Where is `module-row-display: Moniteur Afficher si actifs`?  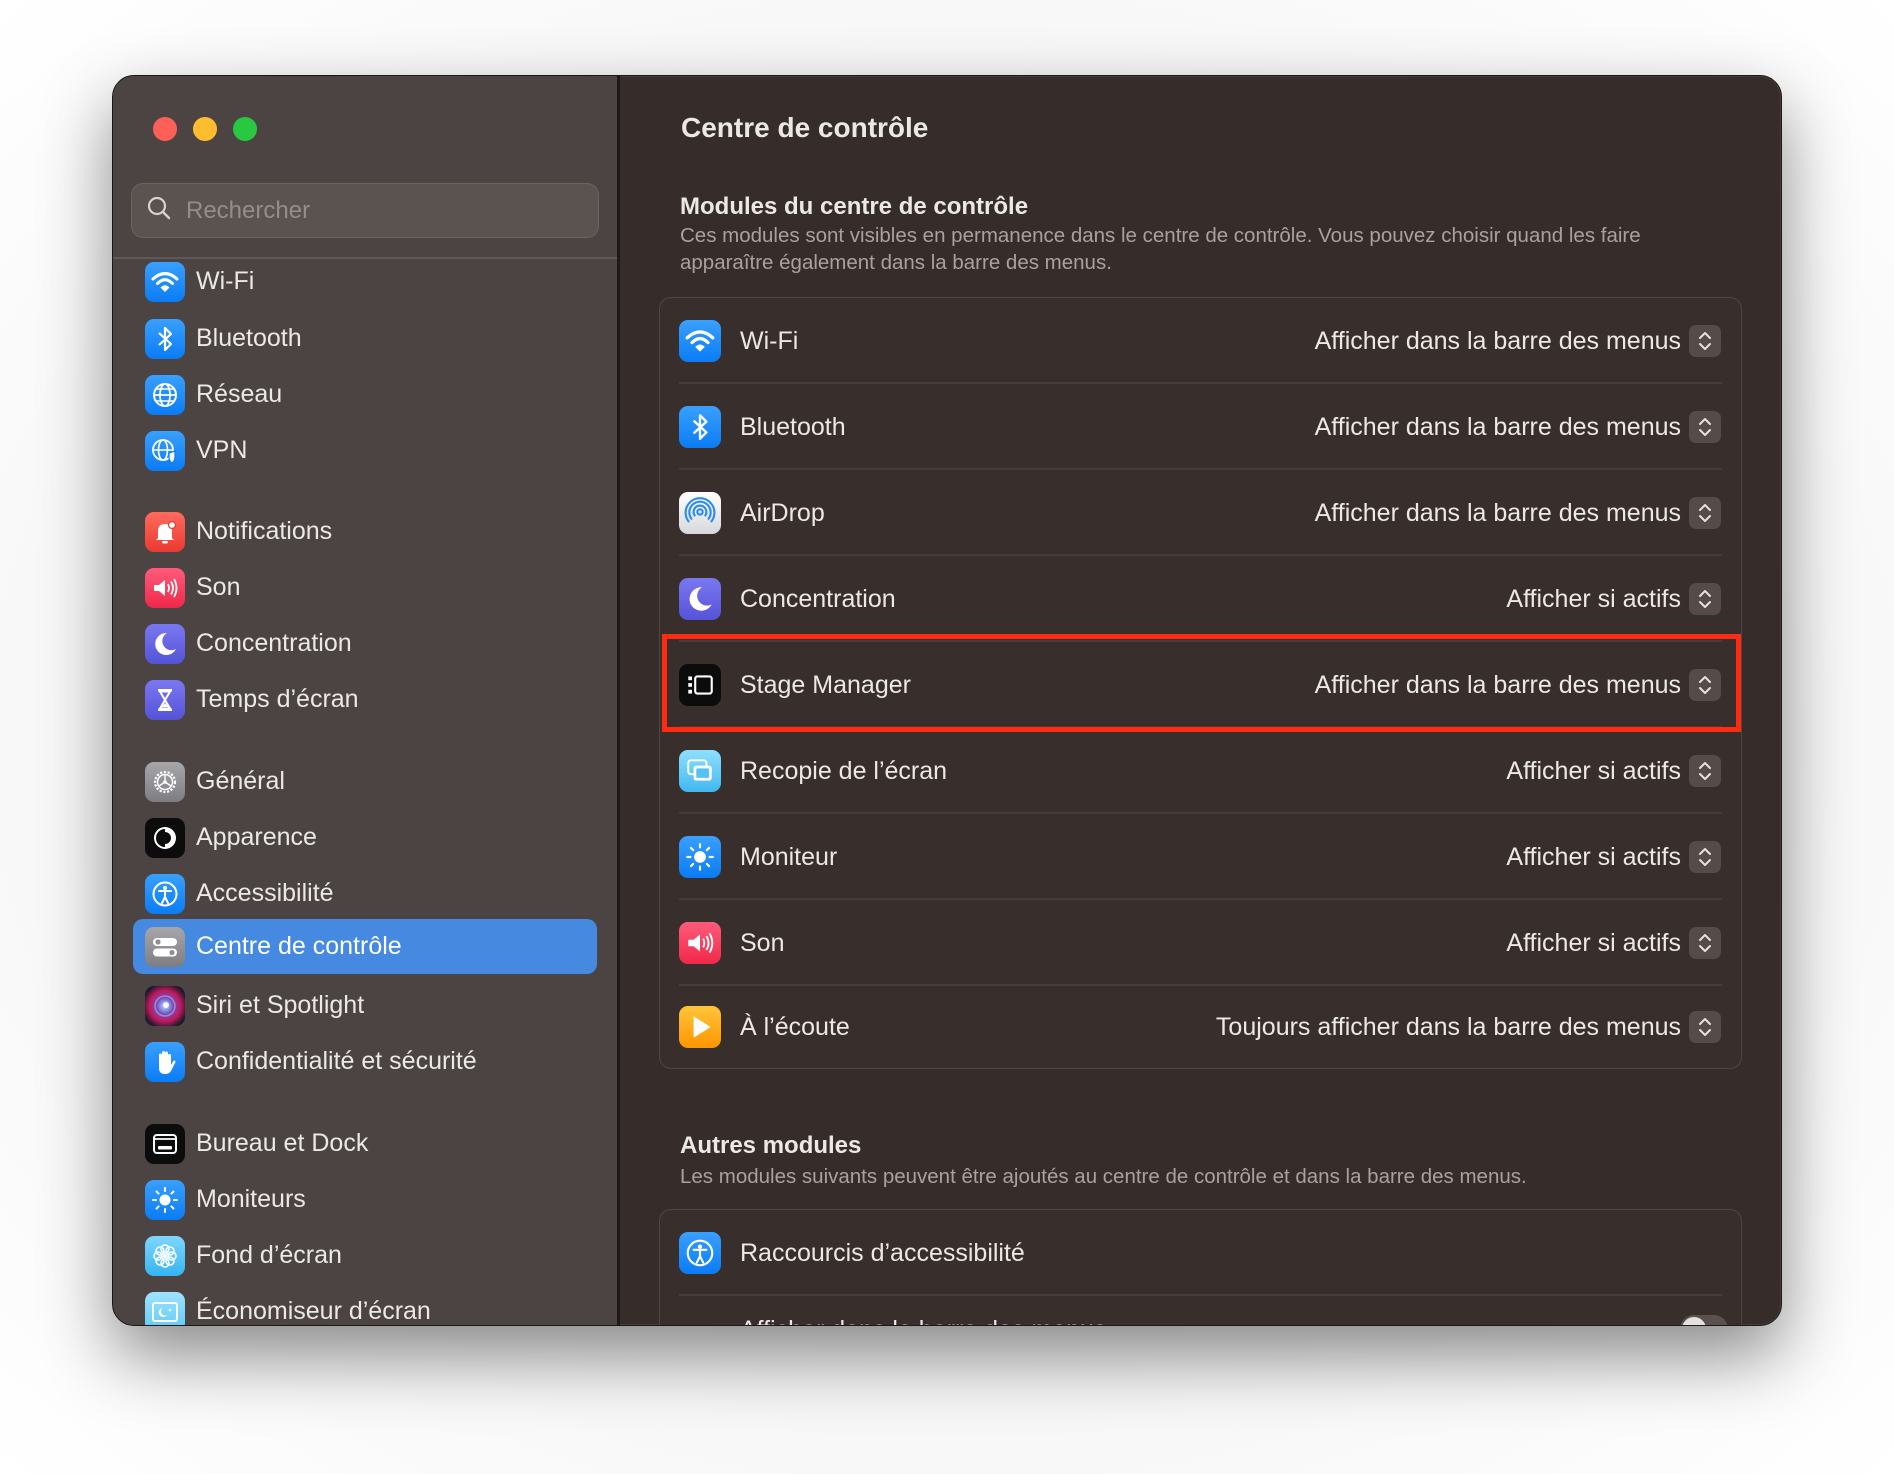
module-row-display: Moniteur Afficher si actifs is located at coordinates (1200, 857).